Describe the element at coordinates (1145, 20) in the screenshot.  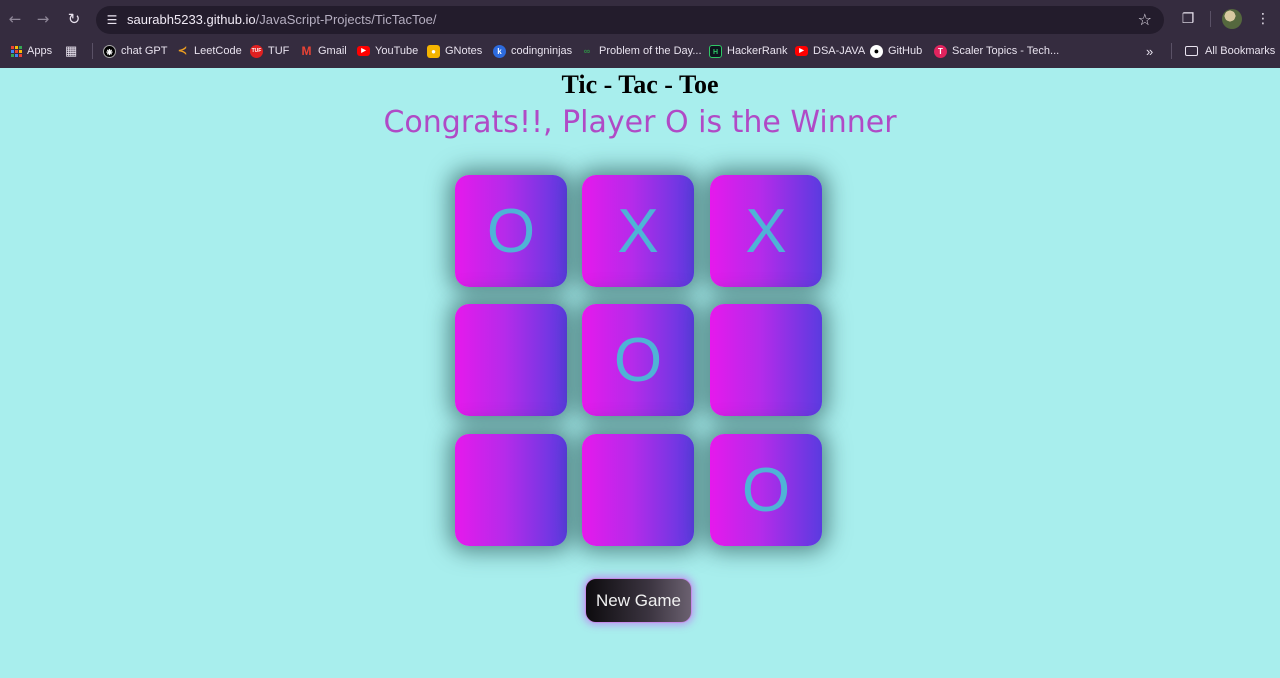
I see `bookmark-star-icon: ☆` at that location.